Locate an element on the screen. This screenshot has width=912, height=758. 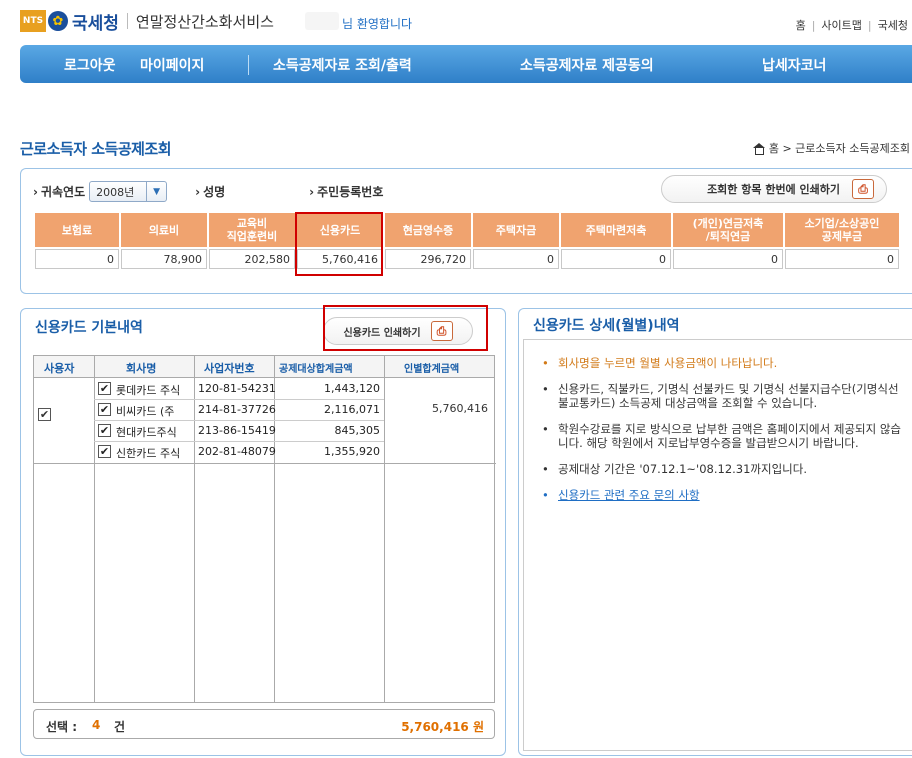
card-detail-title: 신용카드 상세(월별)내역 is located at coordinates (606, 326).